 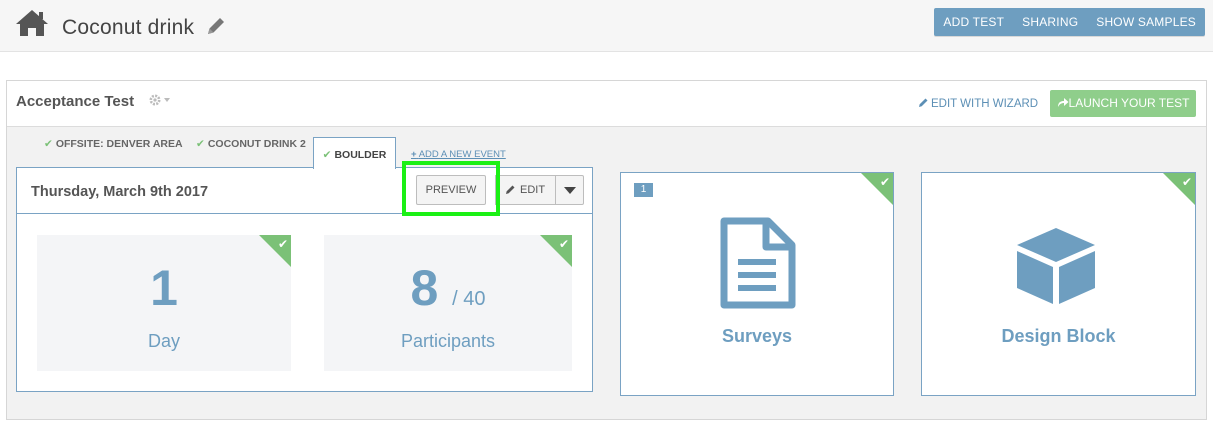 What do you see at coordinates (1129, 103) in the screenshot?
I see `launch-test-label: LAUNCH YOUR TEST` at bounding box center [1129, 103].